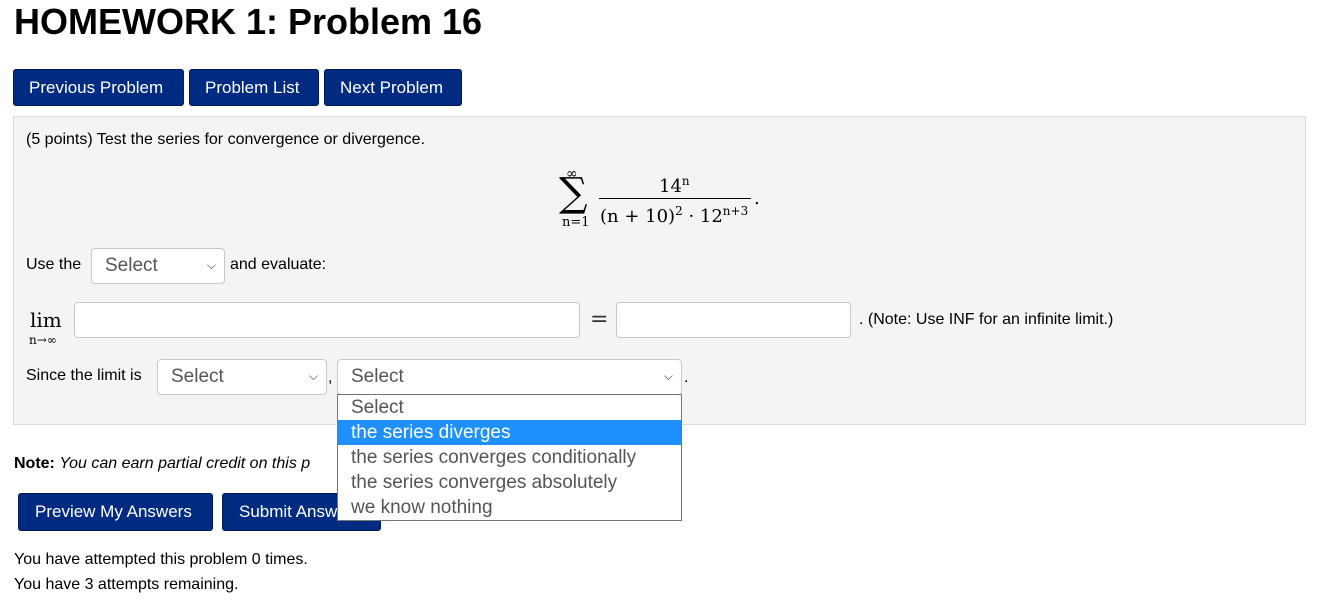  What do you see at coordinates (242, 377) in the screenshot?
I see `limit-comparison-select: Select ⌵` at bounding box center [242, 377].